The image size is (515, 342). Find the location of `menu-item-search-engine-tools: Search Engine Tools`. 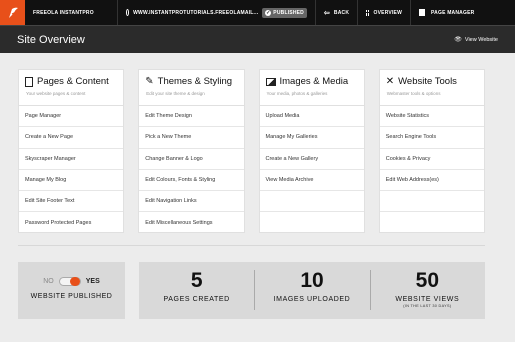

menu-item-search-engine-tools: Search Engine Tools is located at coordinates (431, 138).